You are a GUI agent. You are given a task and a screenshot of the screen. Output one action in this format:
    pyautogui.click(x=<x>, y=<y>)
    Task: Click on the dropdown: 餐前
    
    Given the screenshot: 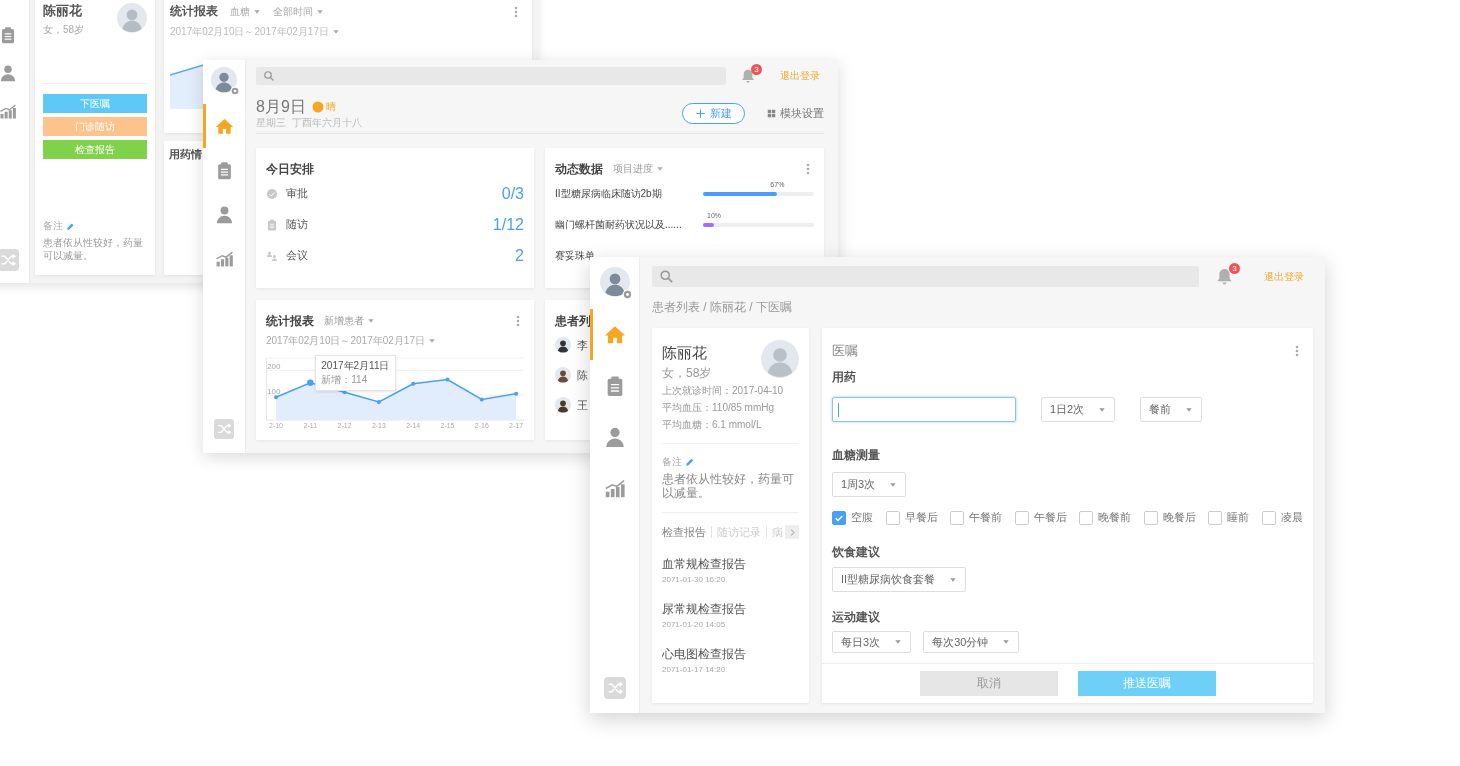 What is the action you would take?
    pyautogui.click(x=1171, y=409)
    